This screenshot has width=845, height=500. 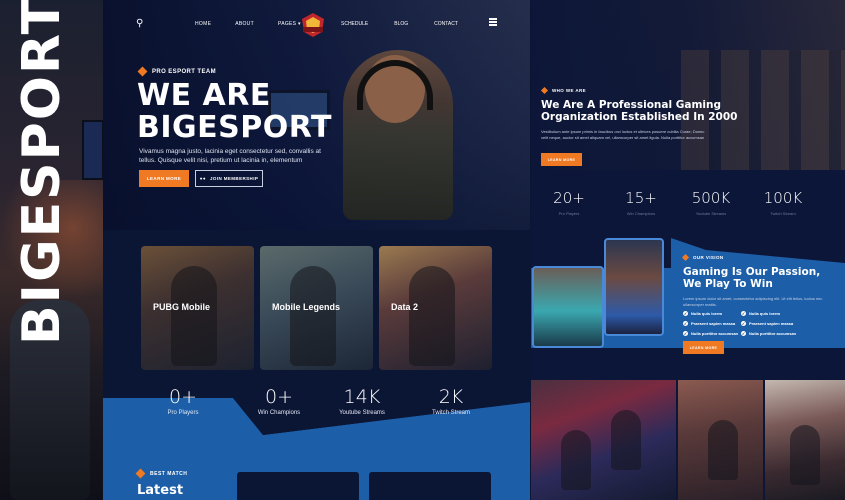 I want to click on stat-label: Youtube Streams, so click(x=362, y=413).